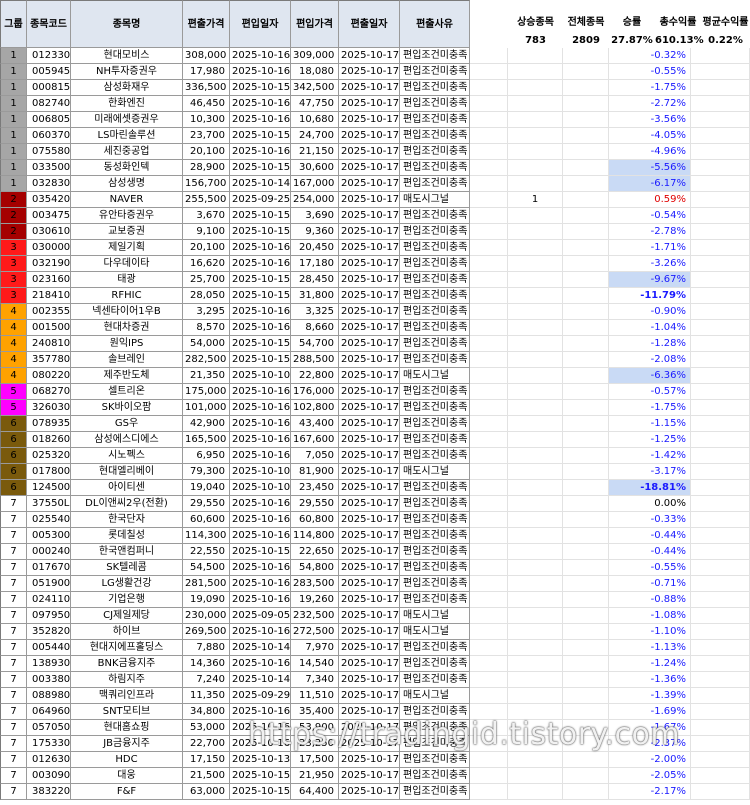 The height and width of the screenshot is (805, 750). I want to click on return-cell: -1.10%, so click(650, 632).